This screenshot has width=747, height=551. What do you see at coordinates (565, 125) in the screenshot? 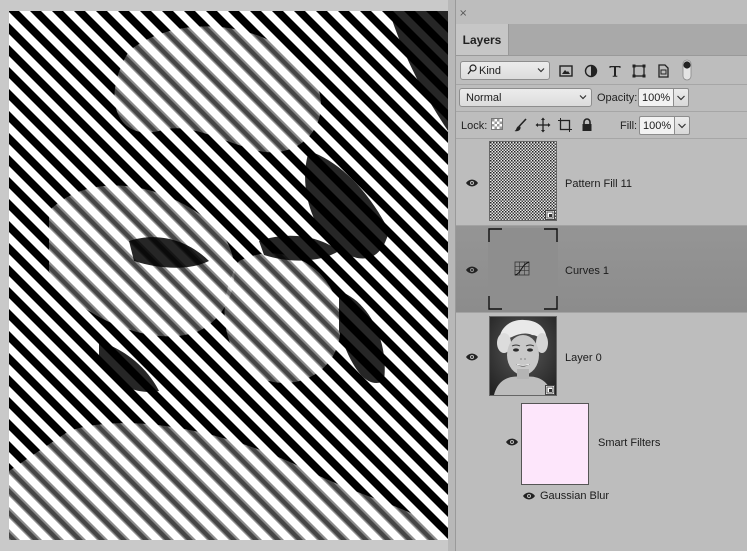
I see `lock-artboard-icon` at bounding box center [565, 125].